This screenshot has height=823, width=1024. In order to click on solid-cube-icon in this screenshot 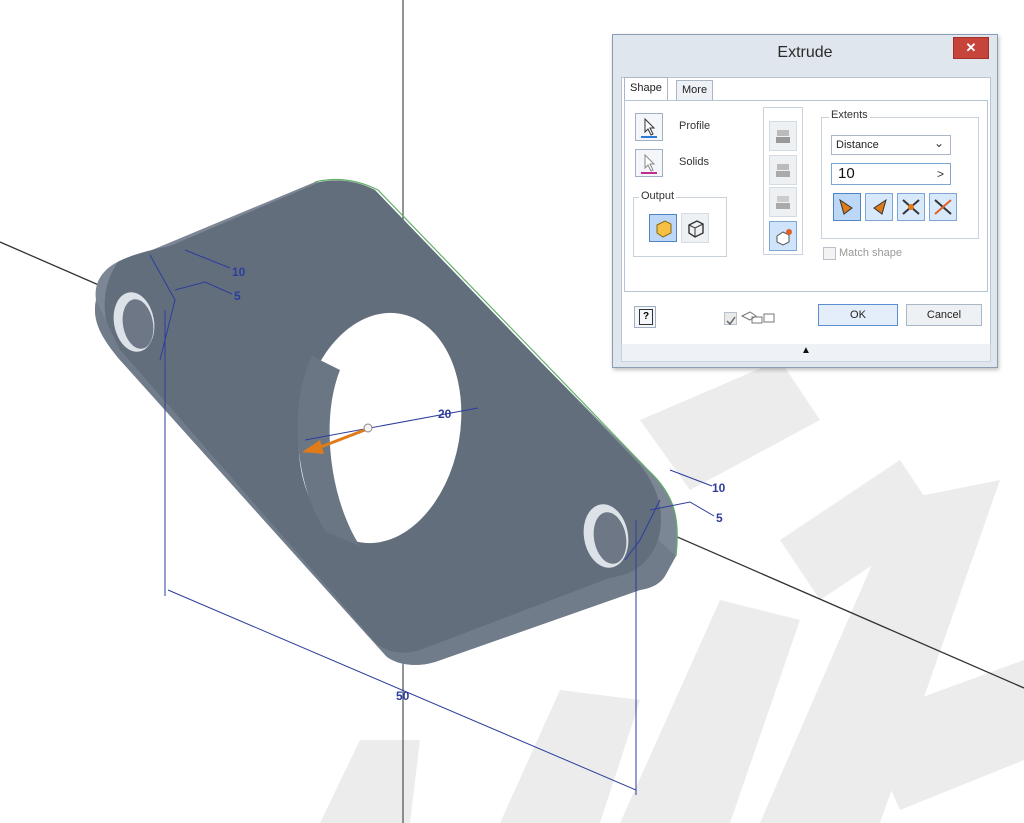, I will do `click(664, 229)`.